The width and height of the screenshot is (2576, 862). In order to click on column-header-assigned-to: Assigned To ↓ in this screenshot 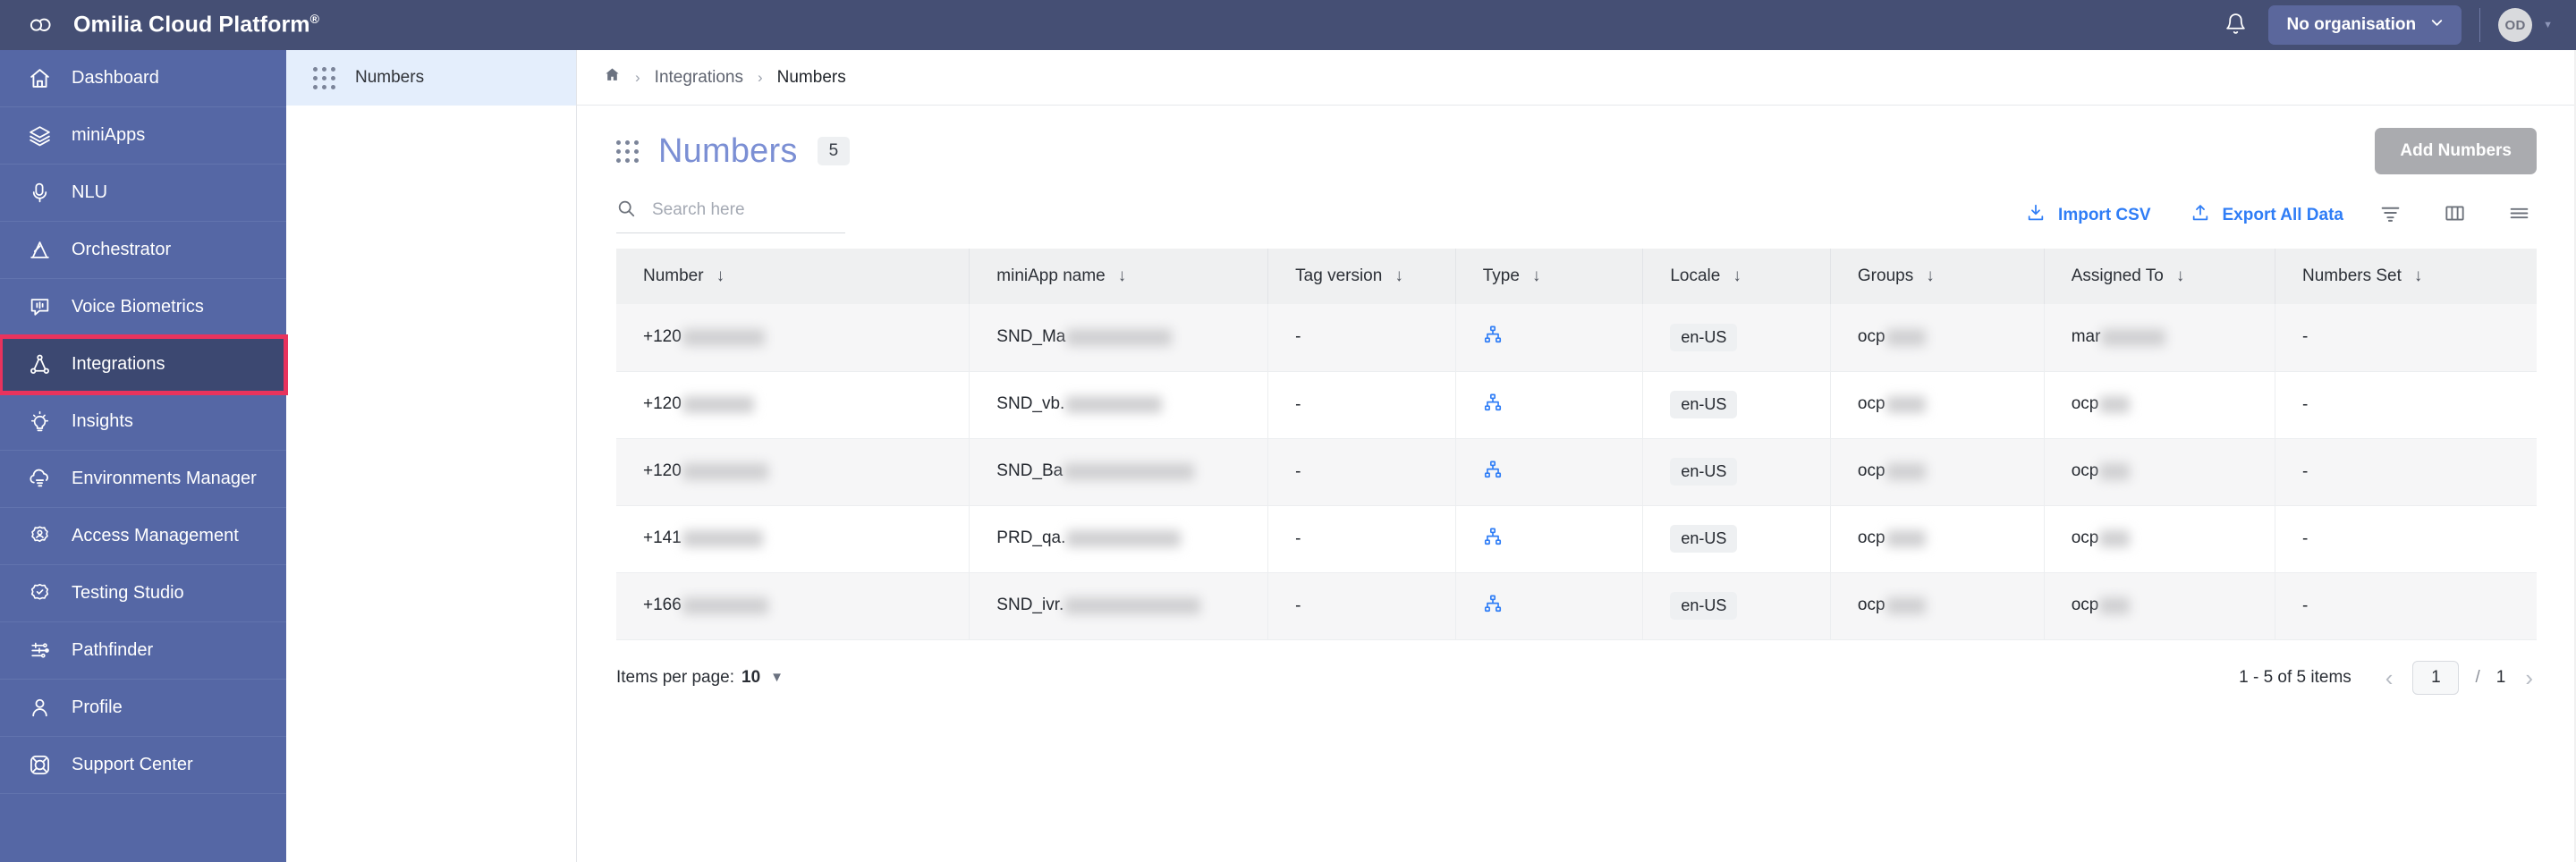, I will do `click(2160, 277)`.